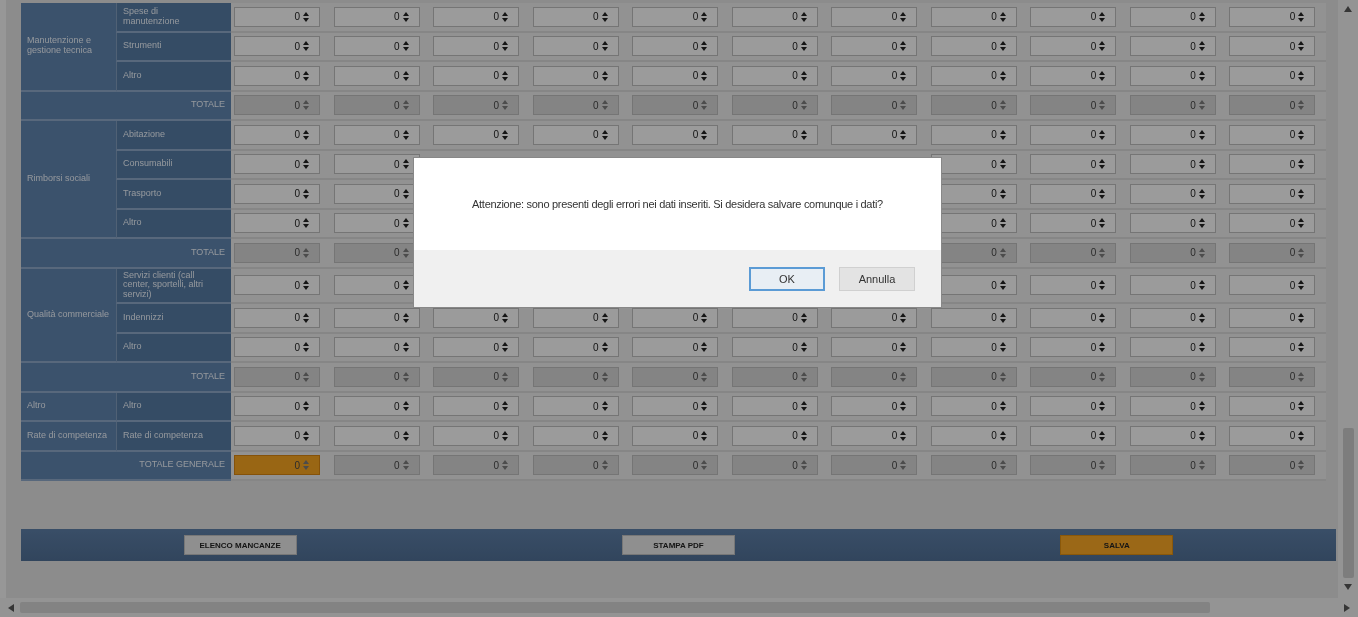 This screenshot has height=617, width=1358. I want to click on action-button: ELENCO MANCANZE, so click(240, 545).